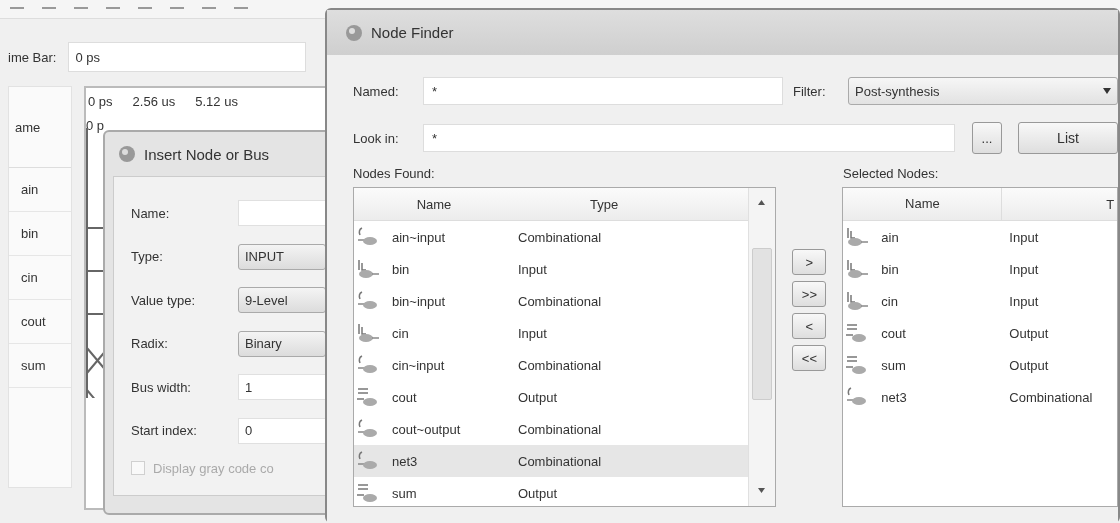 This screenshot has height=523, width=1120. I want to click on node-row: cout~output Combinational, so click(551, 429).